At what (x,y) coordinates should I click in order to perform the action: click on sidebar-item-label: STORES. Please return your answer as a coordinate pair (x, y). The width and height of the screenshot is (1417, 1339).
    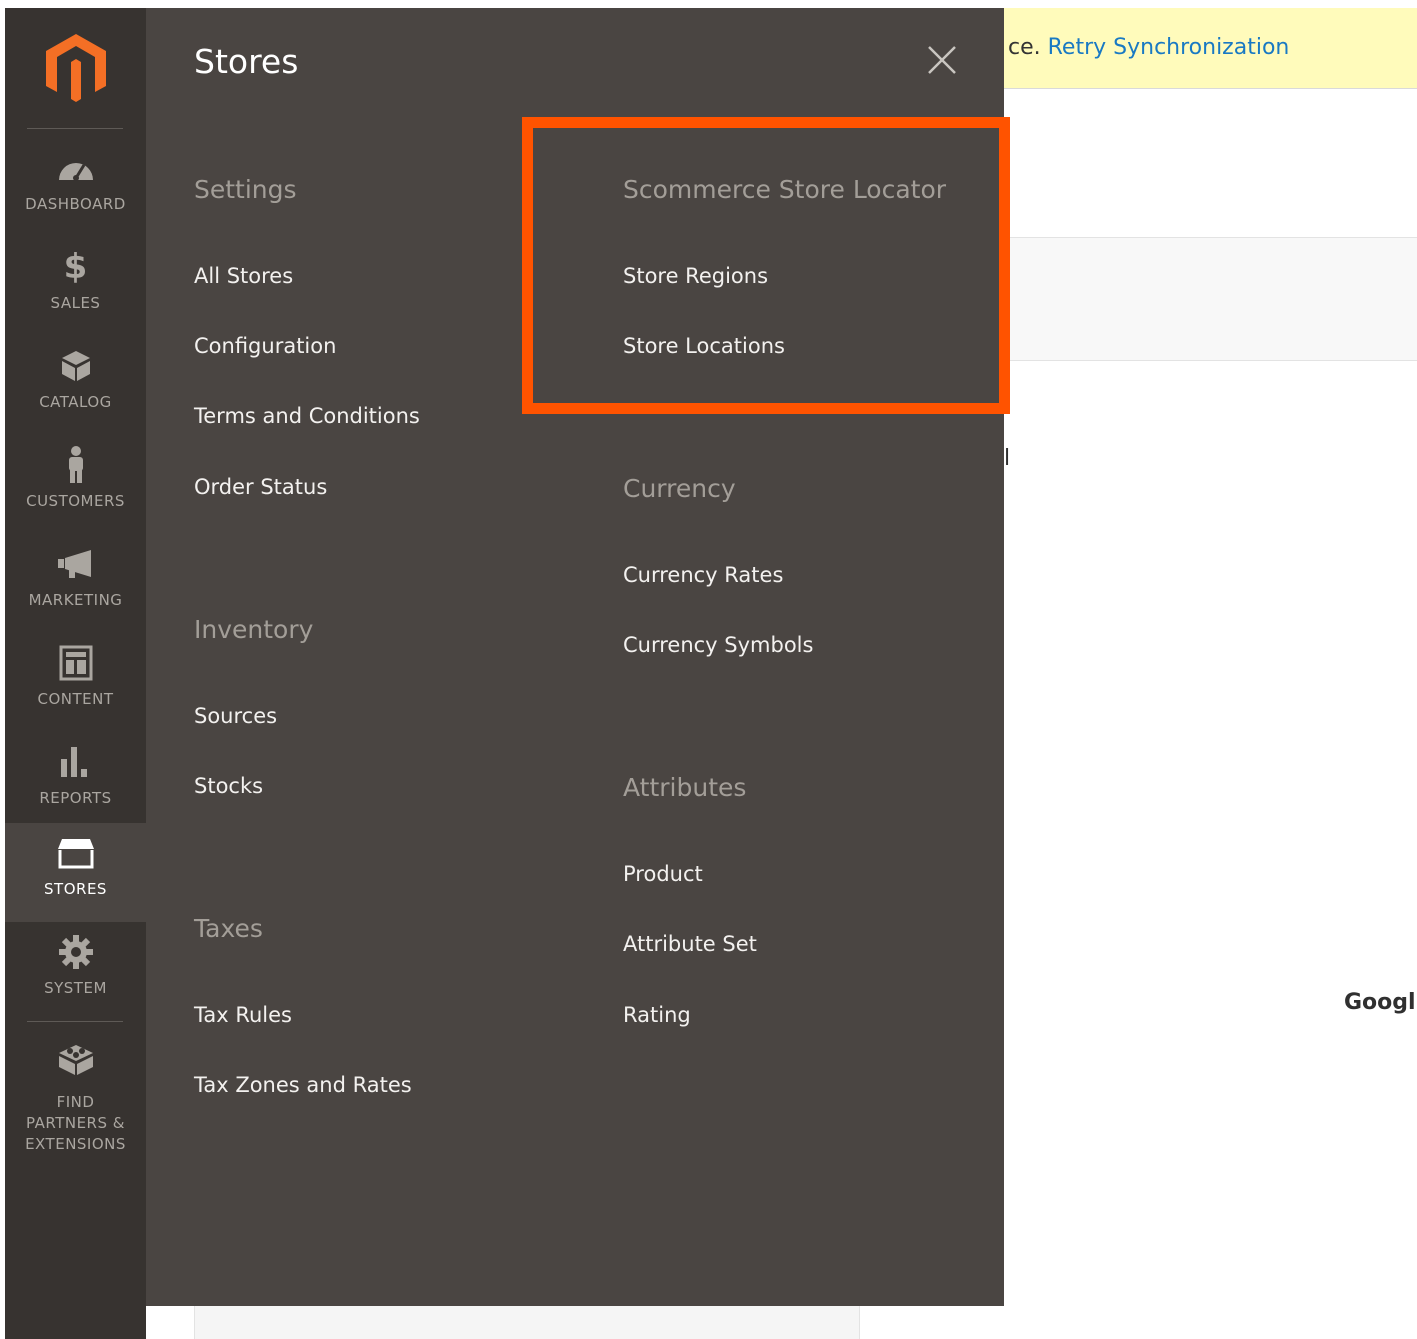
    Looking at the image, I should click on (75, 889).